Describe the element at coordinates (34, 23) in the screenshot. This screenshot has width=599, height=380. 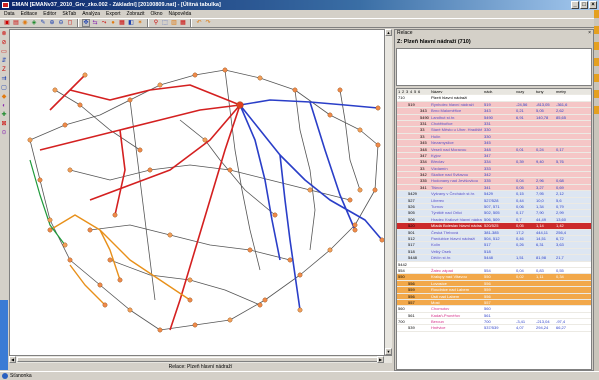
I see `folder-icon: ◈` at that location.